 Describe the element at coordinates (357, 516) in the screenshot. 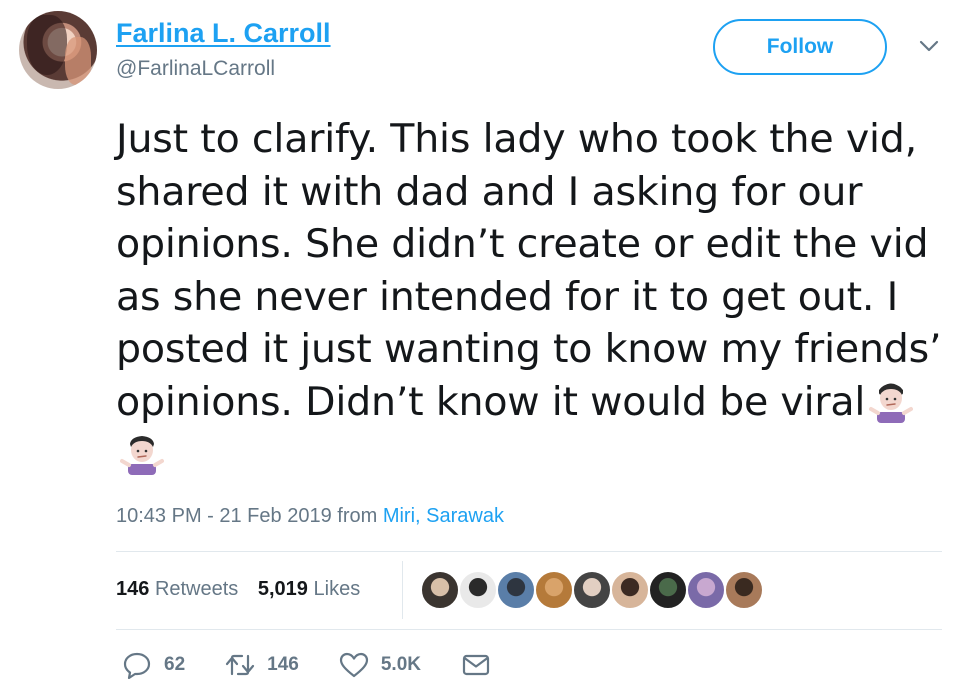

I see `from-label: from` at that location.